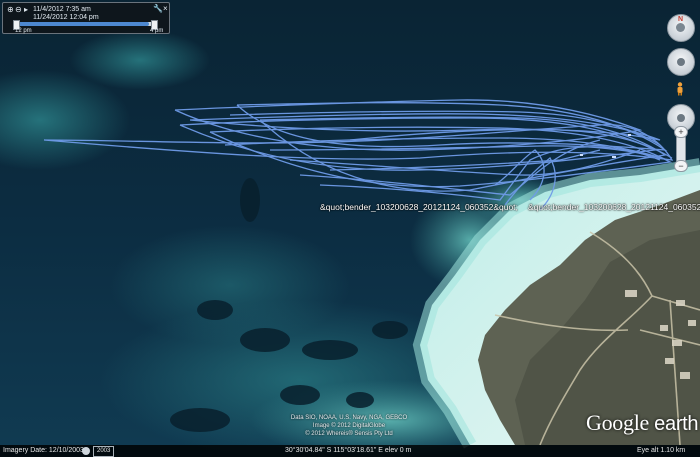 This screenshot has height=457, width=700. What do you see at coordinates (157, 31) in the screenshot?
I see `time-label-right: 4 pm` at bounding box center [157, 31].